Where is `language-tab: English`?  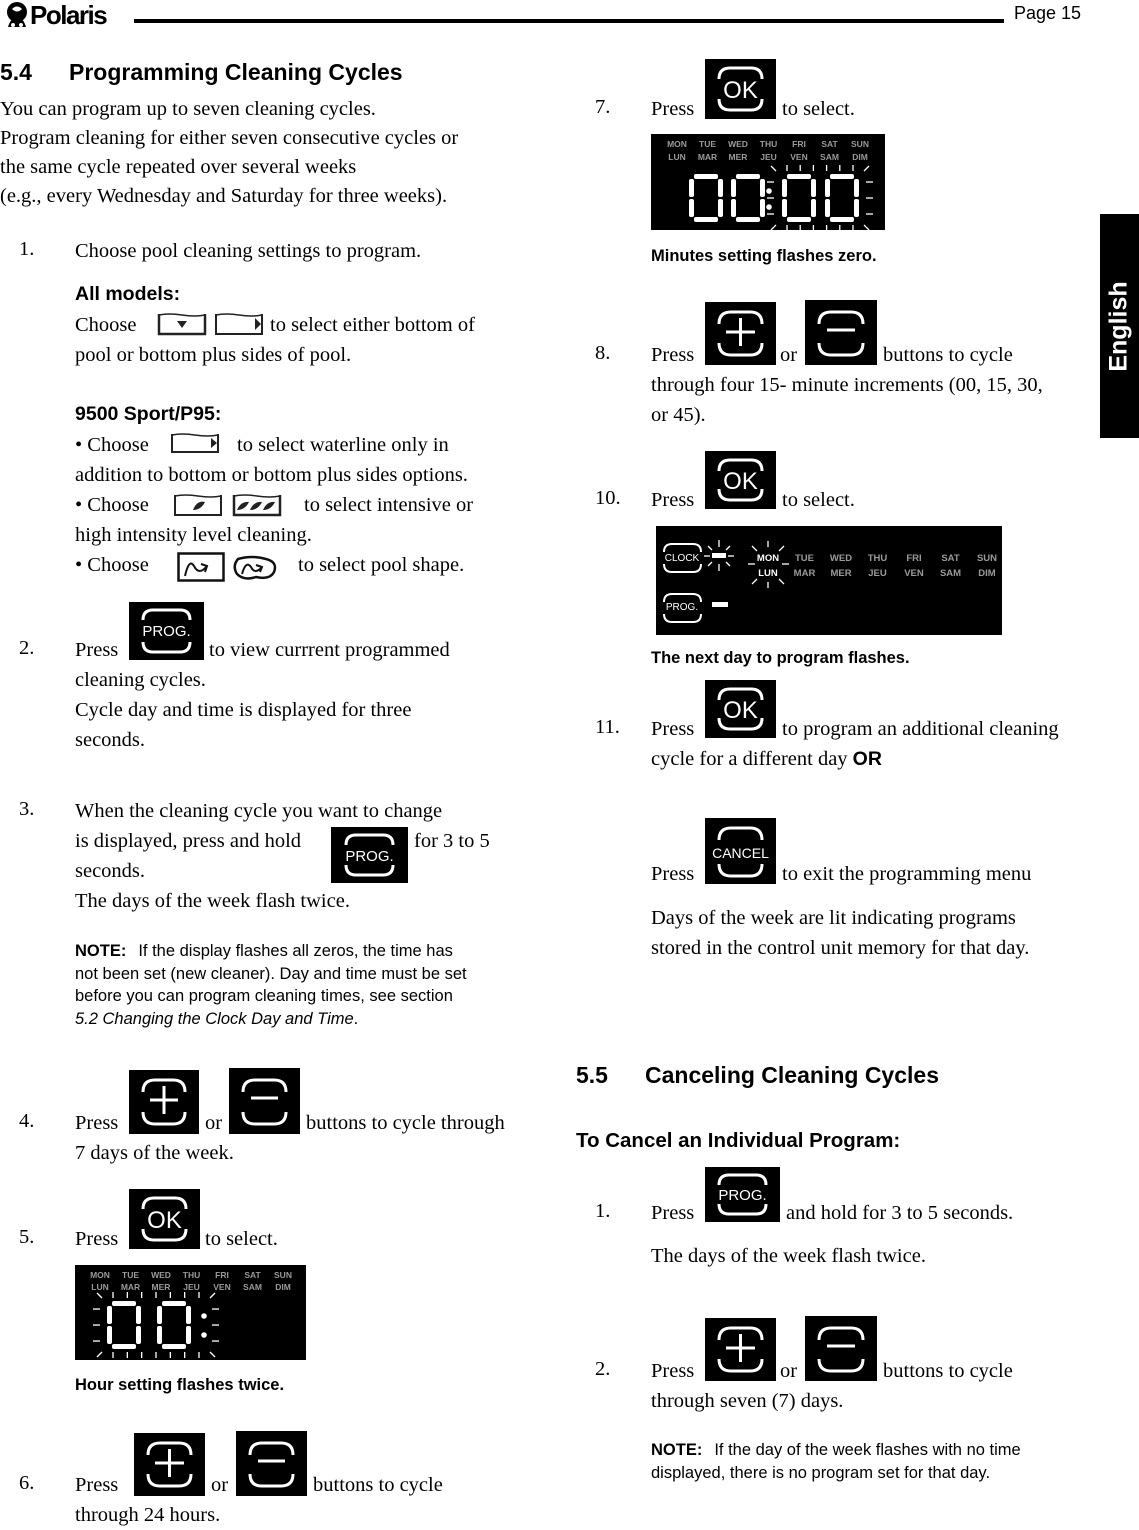
language-tab: English is located at coordinates (1119, 326).